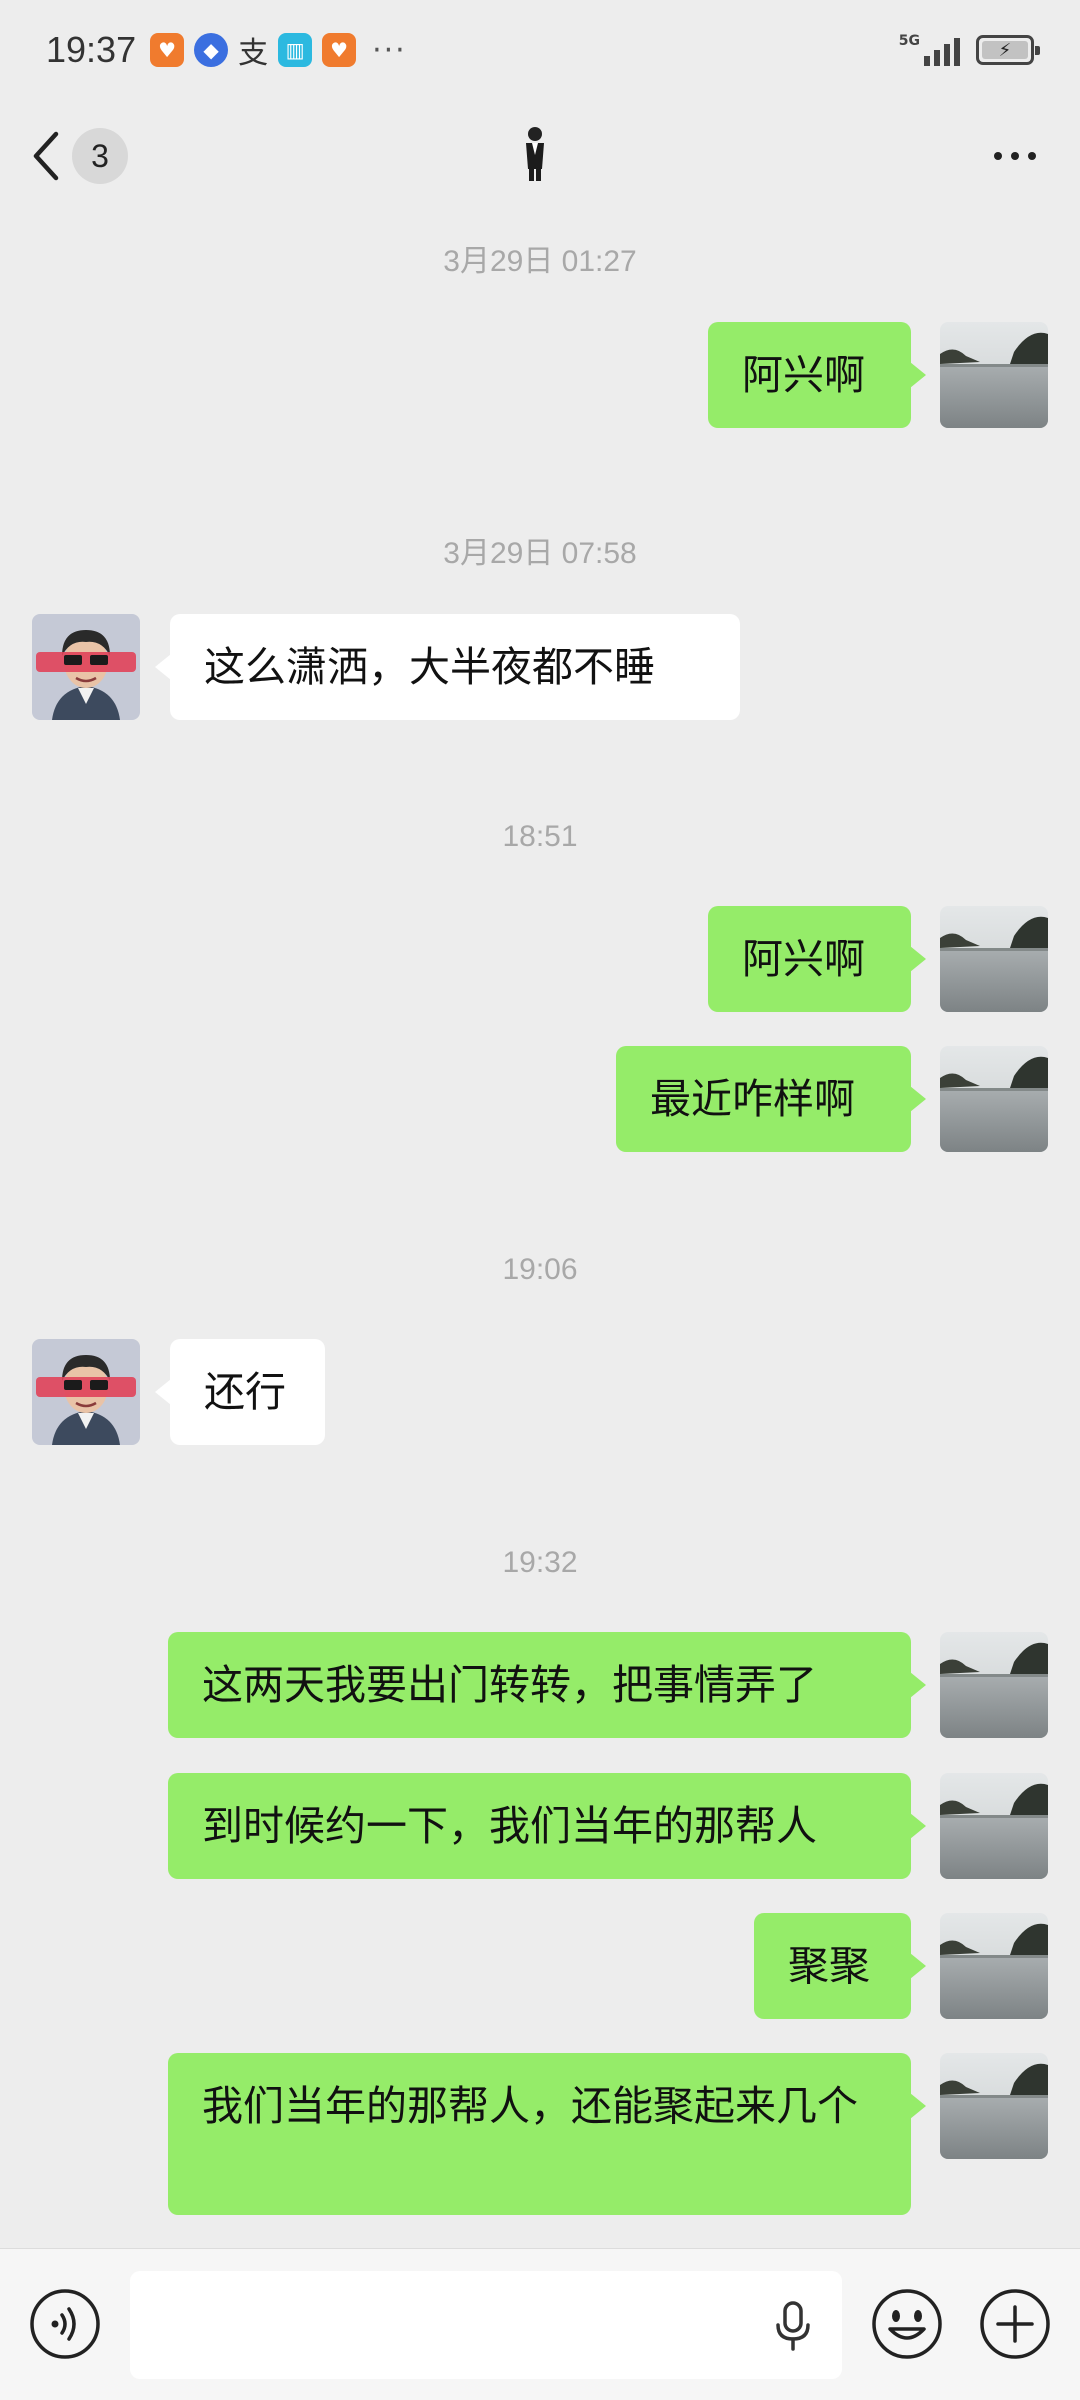  I want to click on chevron-left-icon, so click(46, 156).